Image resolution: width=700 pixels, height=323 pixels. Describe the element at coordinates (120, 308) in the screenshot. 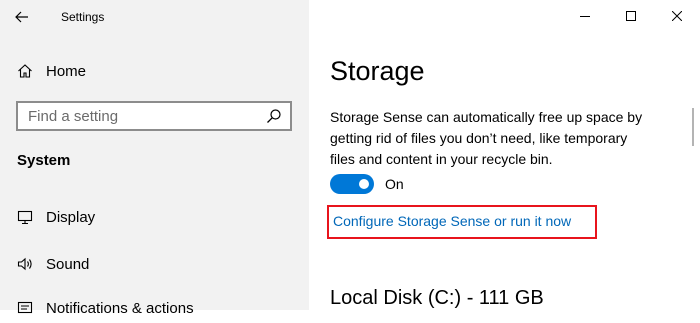

I see `sidebar-item-label: Notifications & actions` at that location.